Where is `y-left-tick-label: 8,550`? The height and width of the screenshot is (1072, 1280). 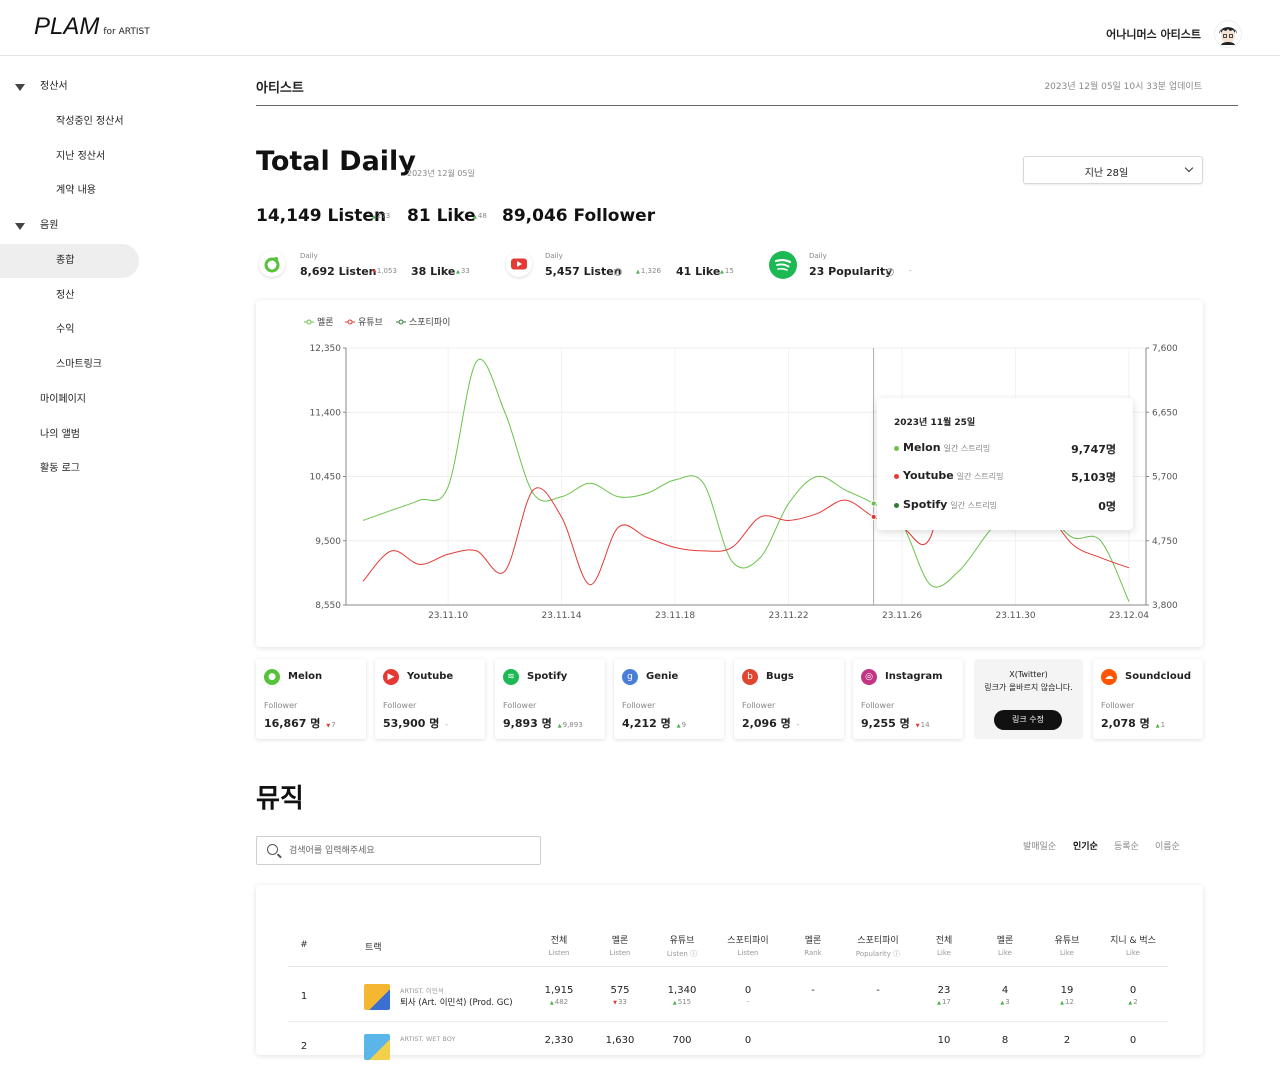 y-left-tick-label: 8,550 is located at coordinates (328, 606).